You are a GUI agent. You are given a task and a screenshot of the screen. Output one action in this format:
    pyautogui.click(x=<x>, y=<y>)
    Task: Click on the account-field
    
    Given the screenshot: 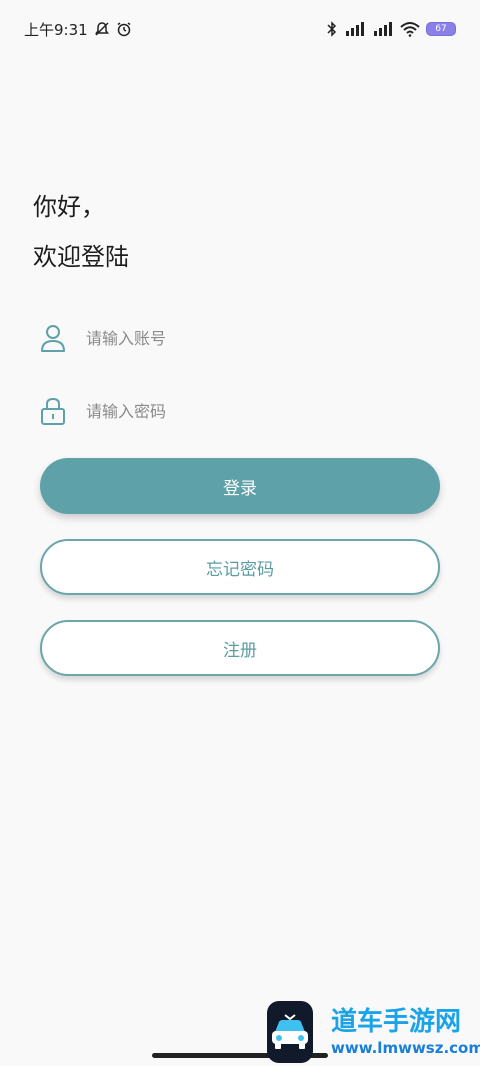 What is the action you would take?
    pyautogui.click(x=240, y=338)
    